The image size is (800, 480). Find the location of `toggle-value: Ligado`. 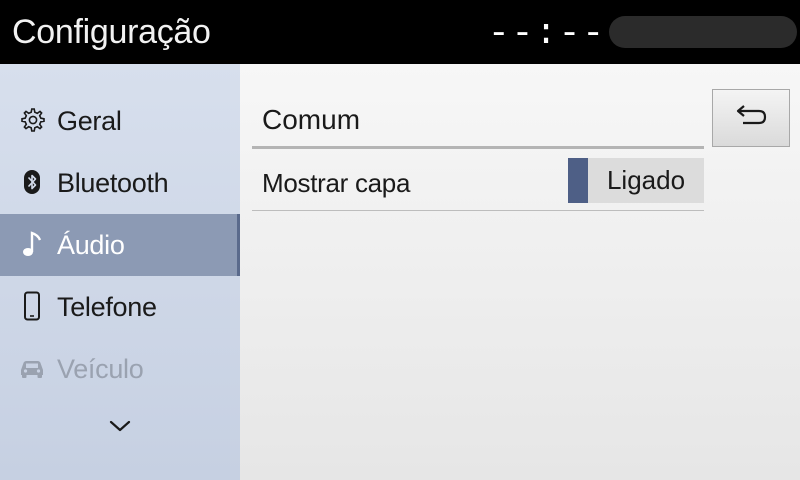

toggle-value: Ligado is located at coordinates (646, 180).